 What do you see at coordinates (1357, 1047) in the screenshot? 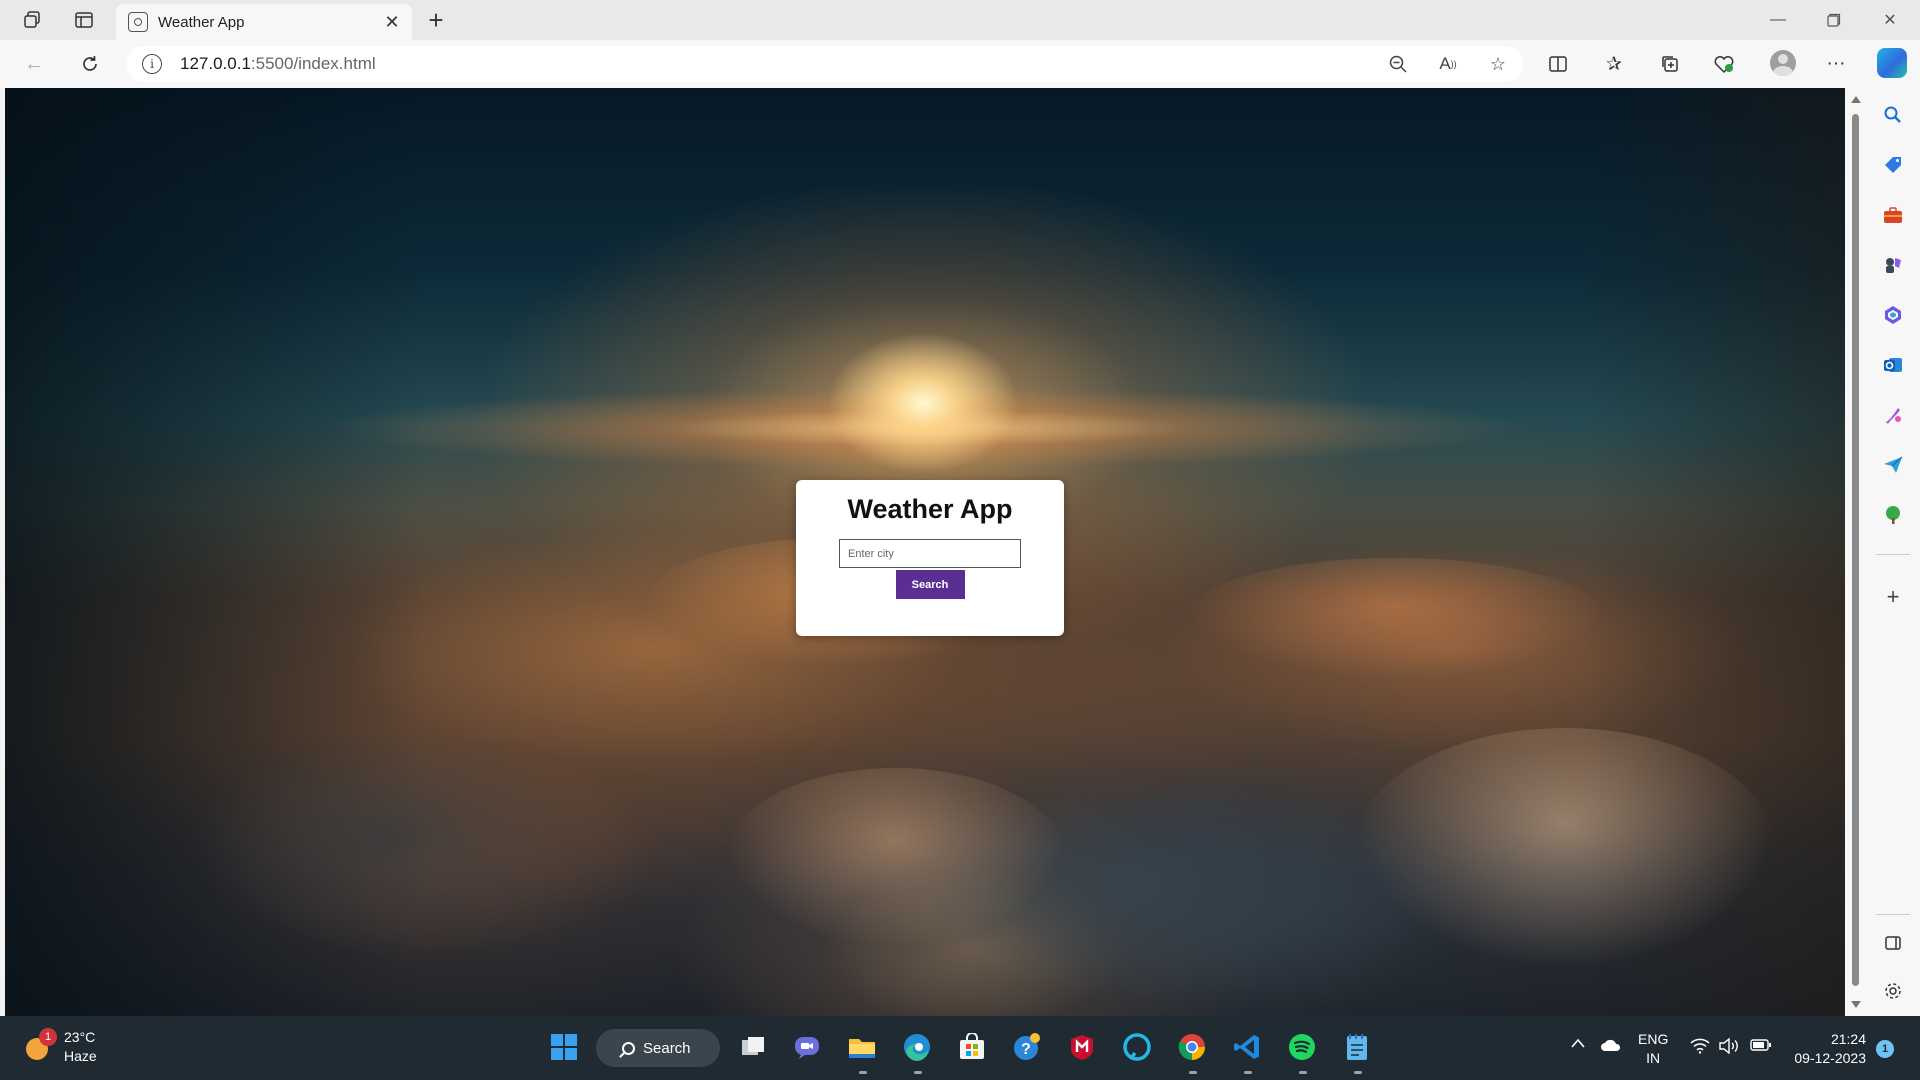
I see `notepad-icon` at bounding box center [1357, 1047].